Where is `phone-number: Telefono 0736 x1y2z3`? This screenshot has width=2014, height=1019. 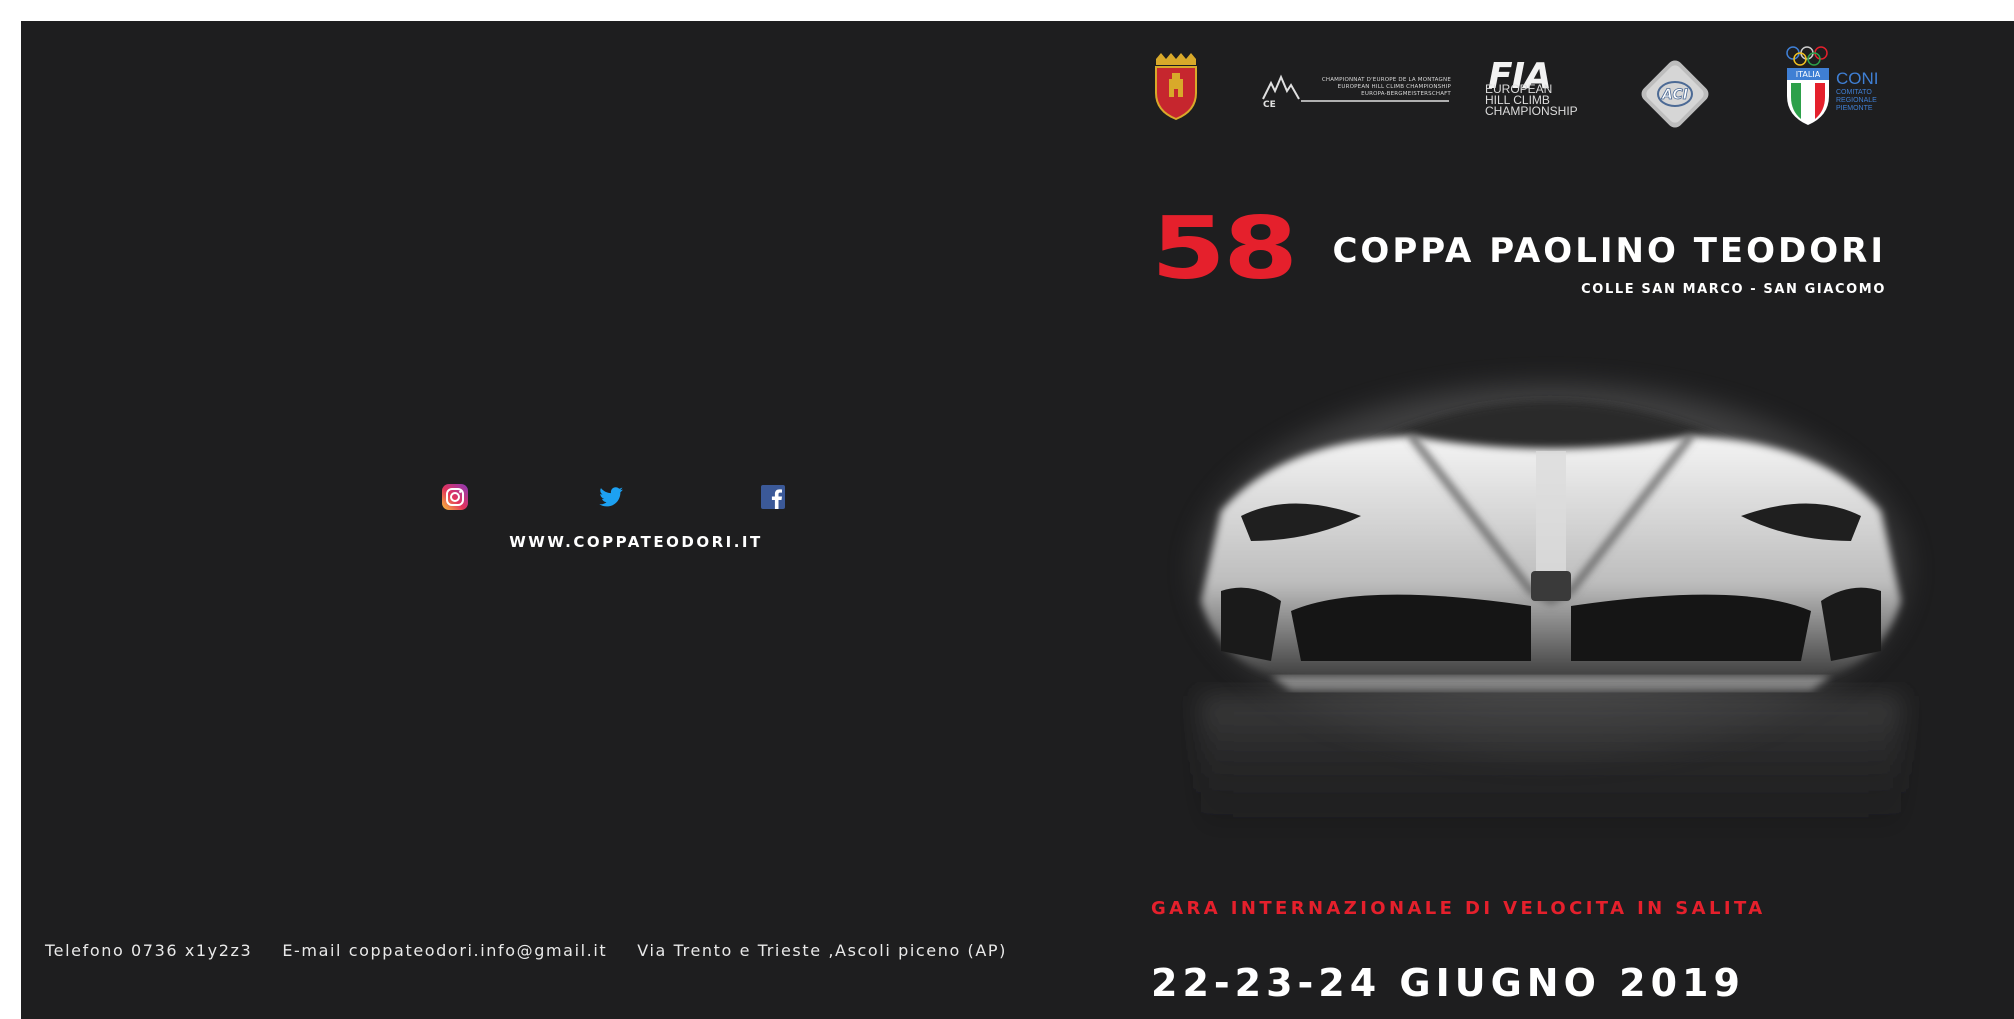 phone-number: Telefono 0736 x1y2z3 is located at coordinates (149, 950).